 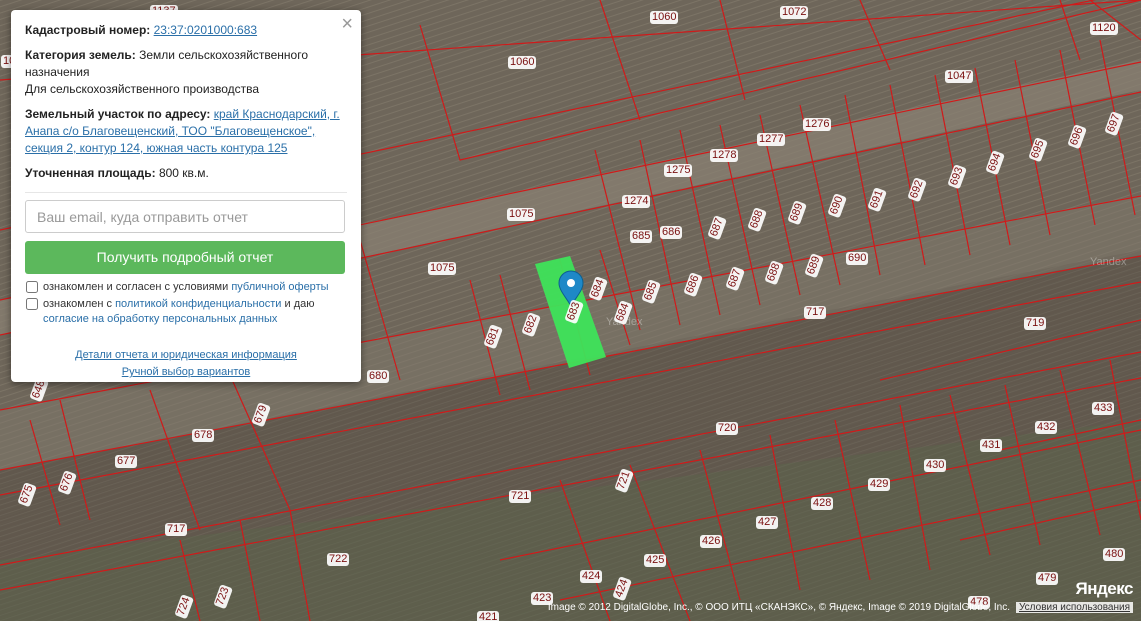 What do you see at coordinates (727, 428) in the screenshot?
I see `parcel-label: 720` at bounding box center [727, 428].